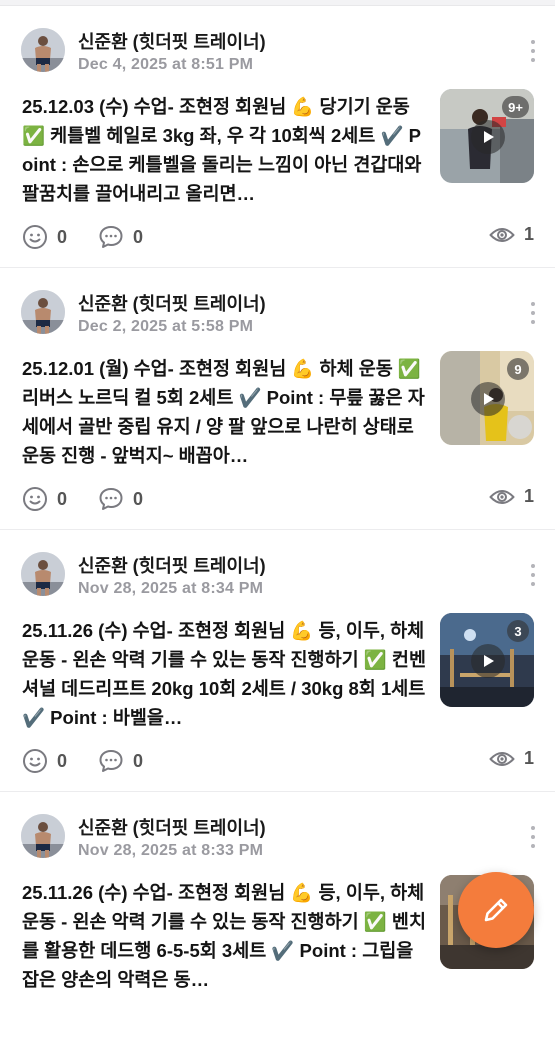 The image size is (555, 1053). What do you see at coordinates (166, 326) in the screenshot?
I see `post-timestamp: Dec 2, 2025 at 5:58 PM` at bounding box center [166, 326].